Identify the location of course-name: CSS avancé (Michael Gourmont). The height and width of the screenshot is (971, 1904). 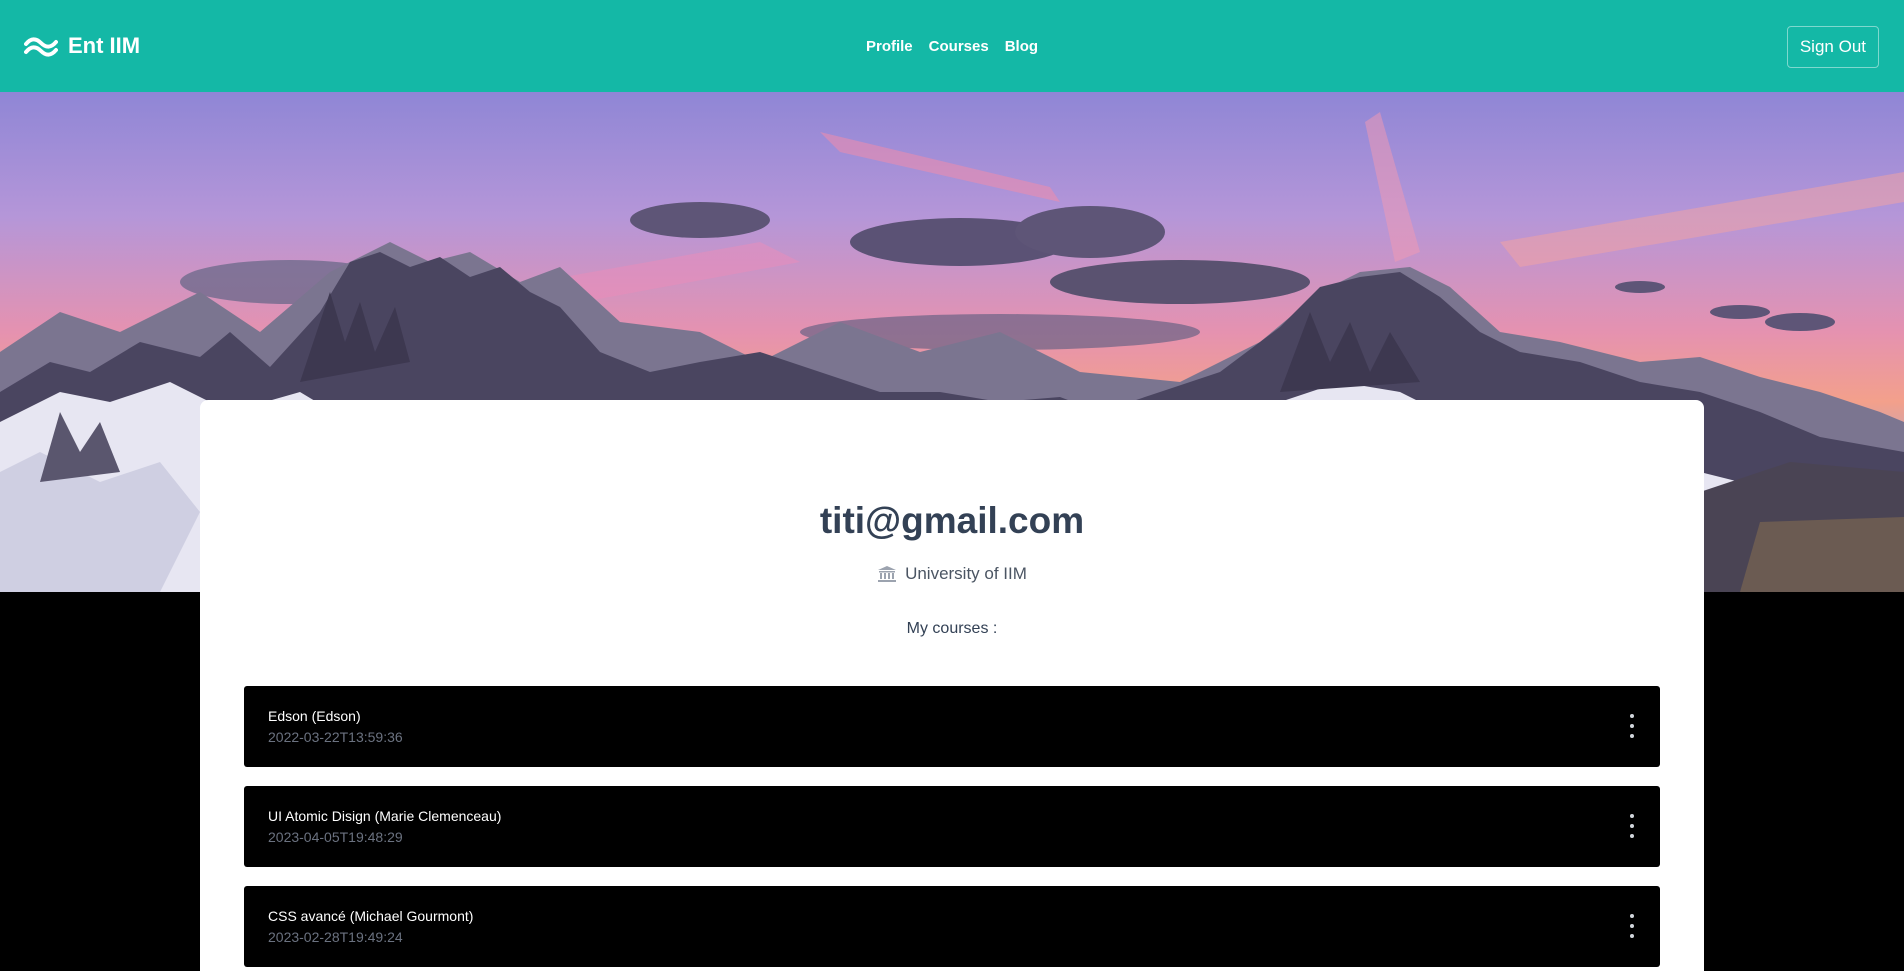
(371, 916).